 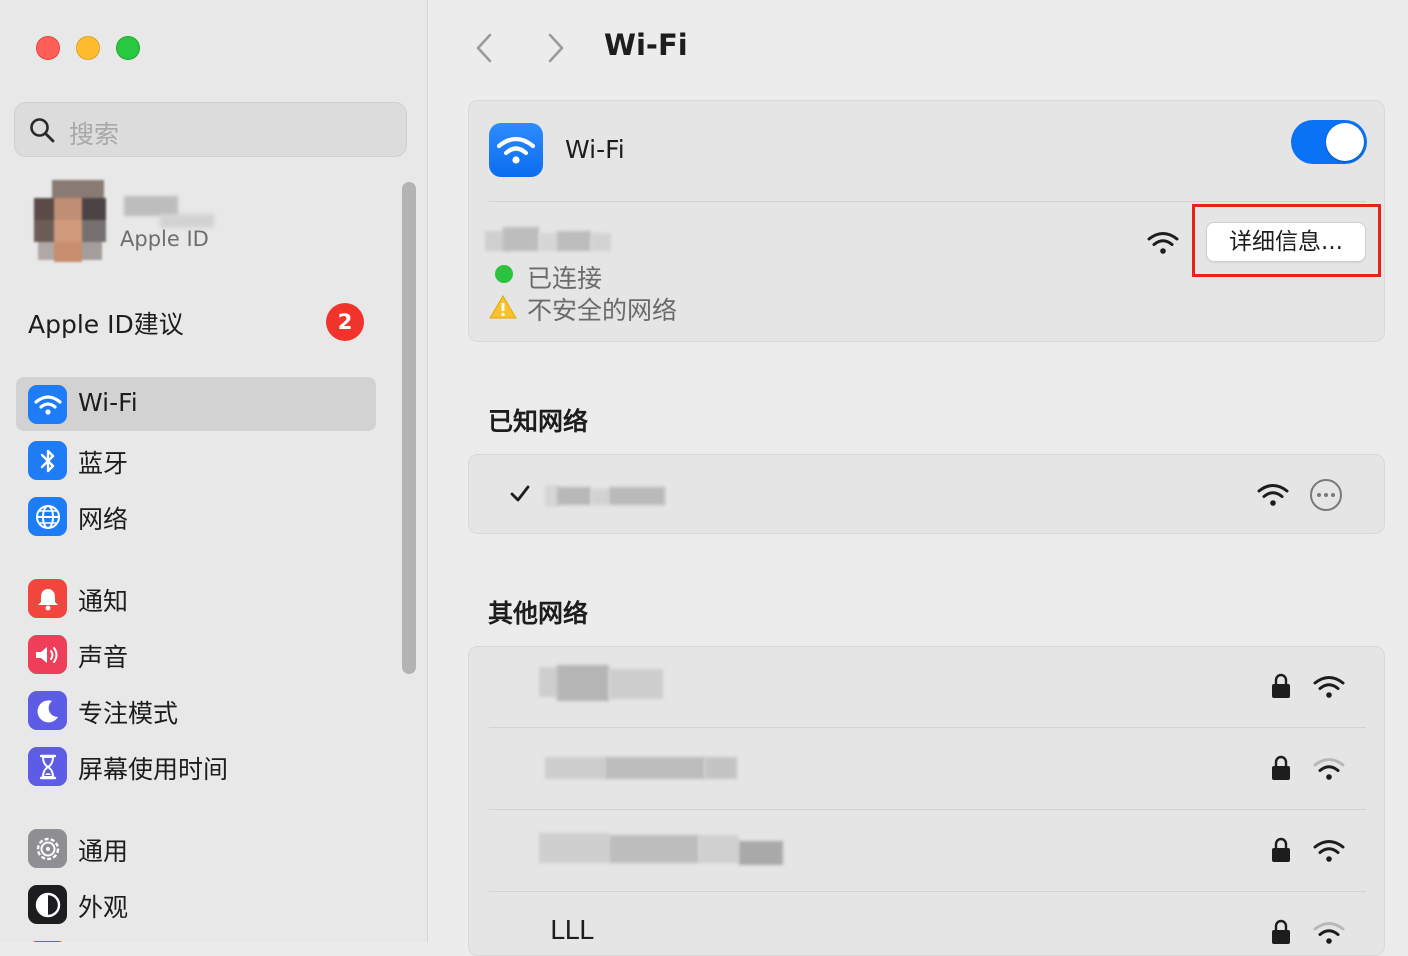 I want to click on appearance-icon, so click(x=47, y=904).